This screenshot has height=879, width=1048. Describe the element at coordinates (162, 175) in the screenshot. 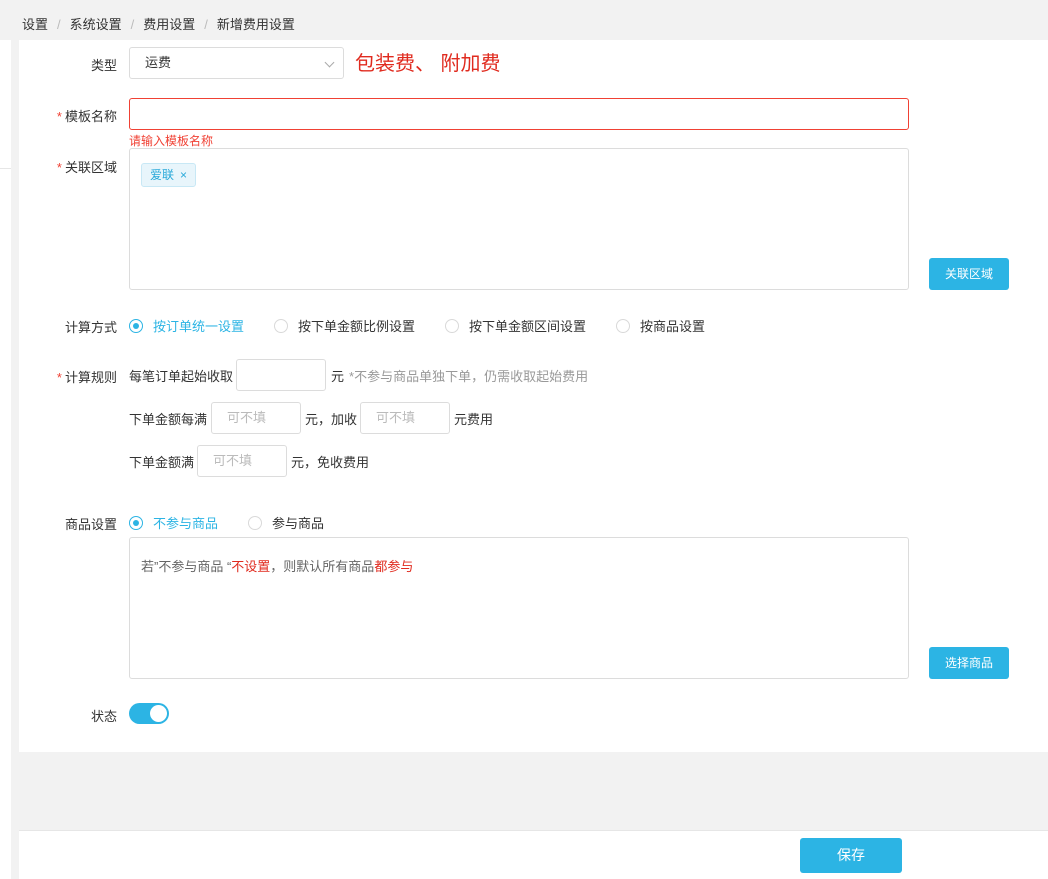

I see `region-tag-label: 爱联` at that location.